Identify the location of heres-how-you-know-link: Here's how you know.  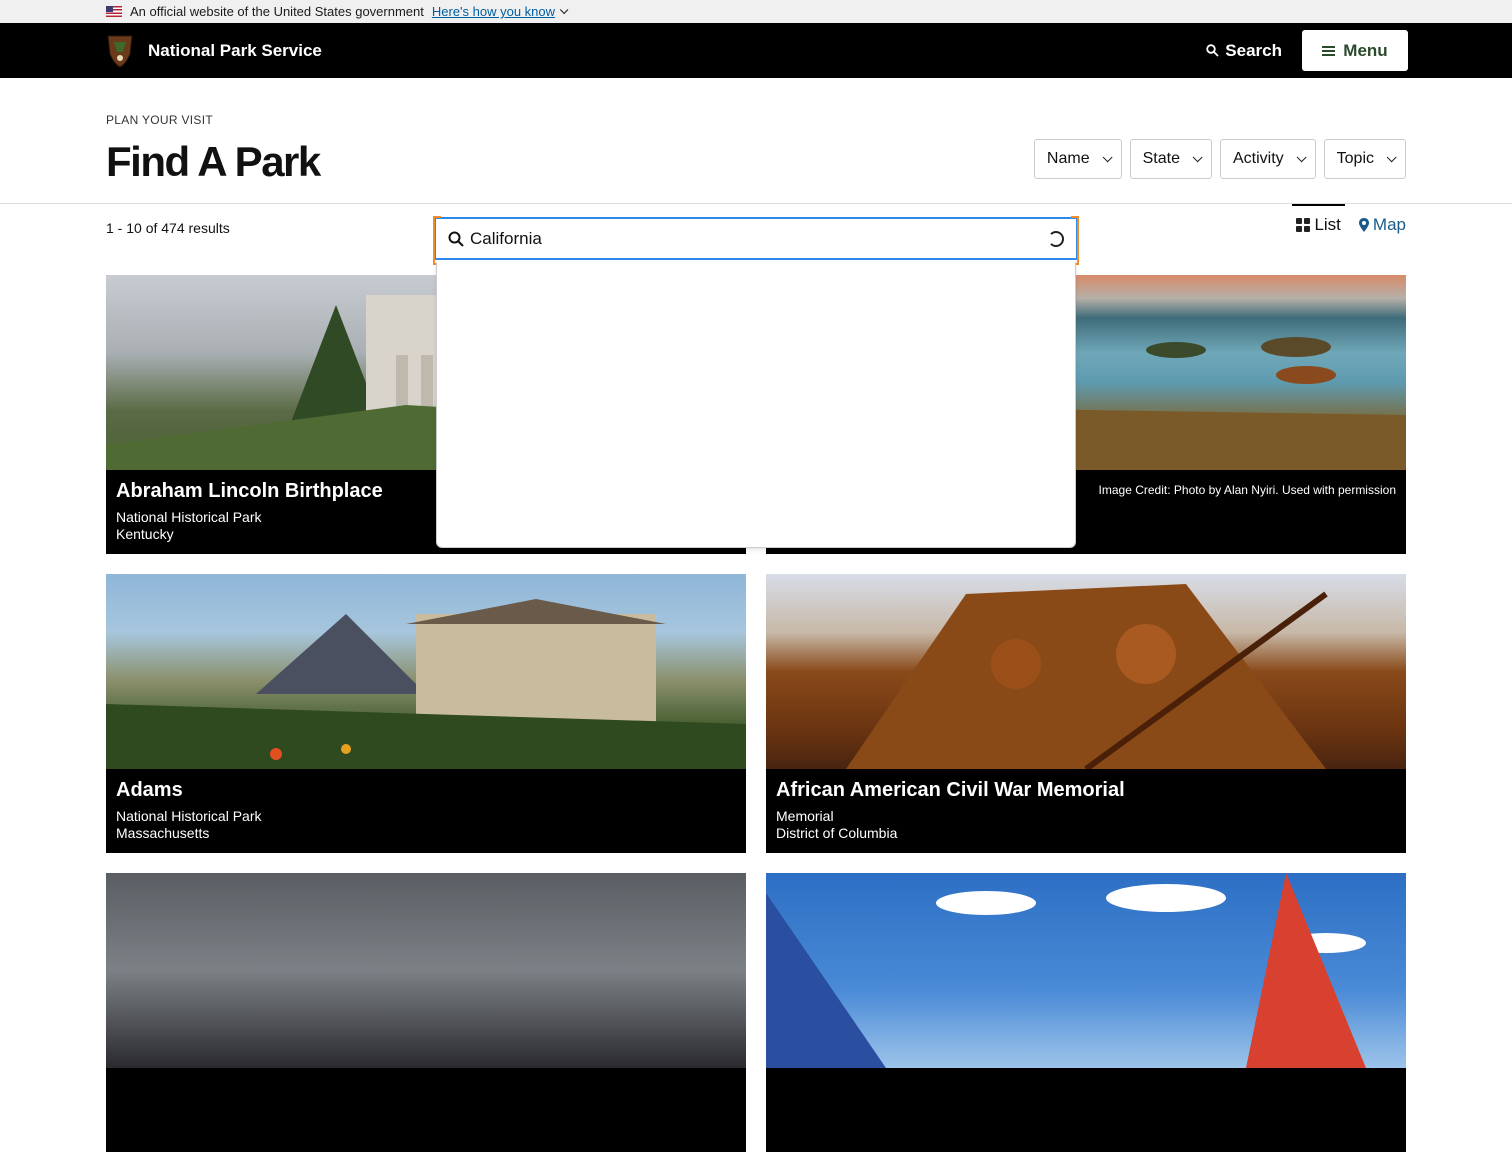
(493, 11).